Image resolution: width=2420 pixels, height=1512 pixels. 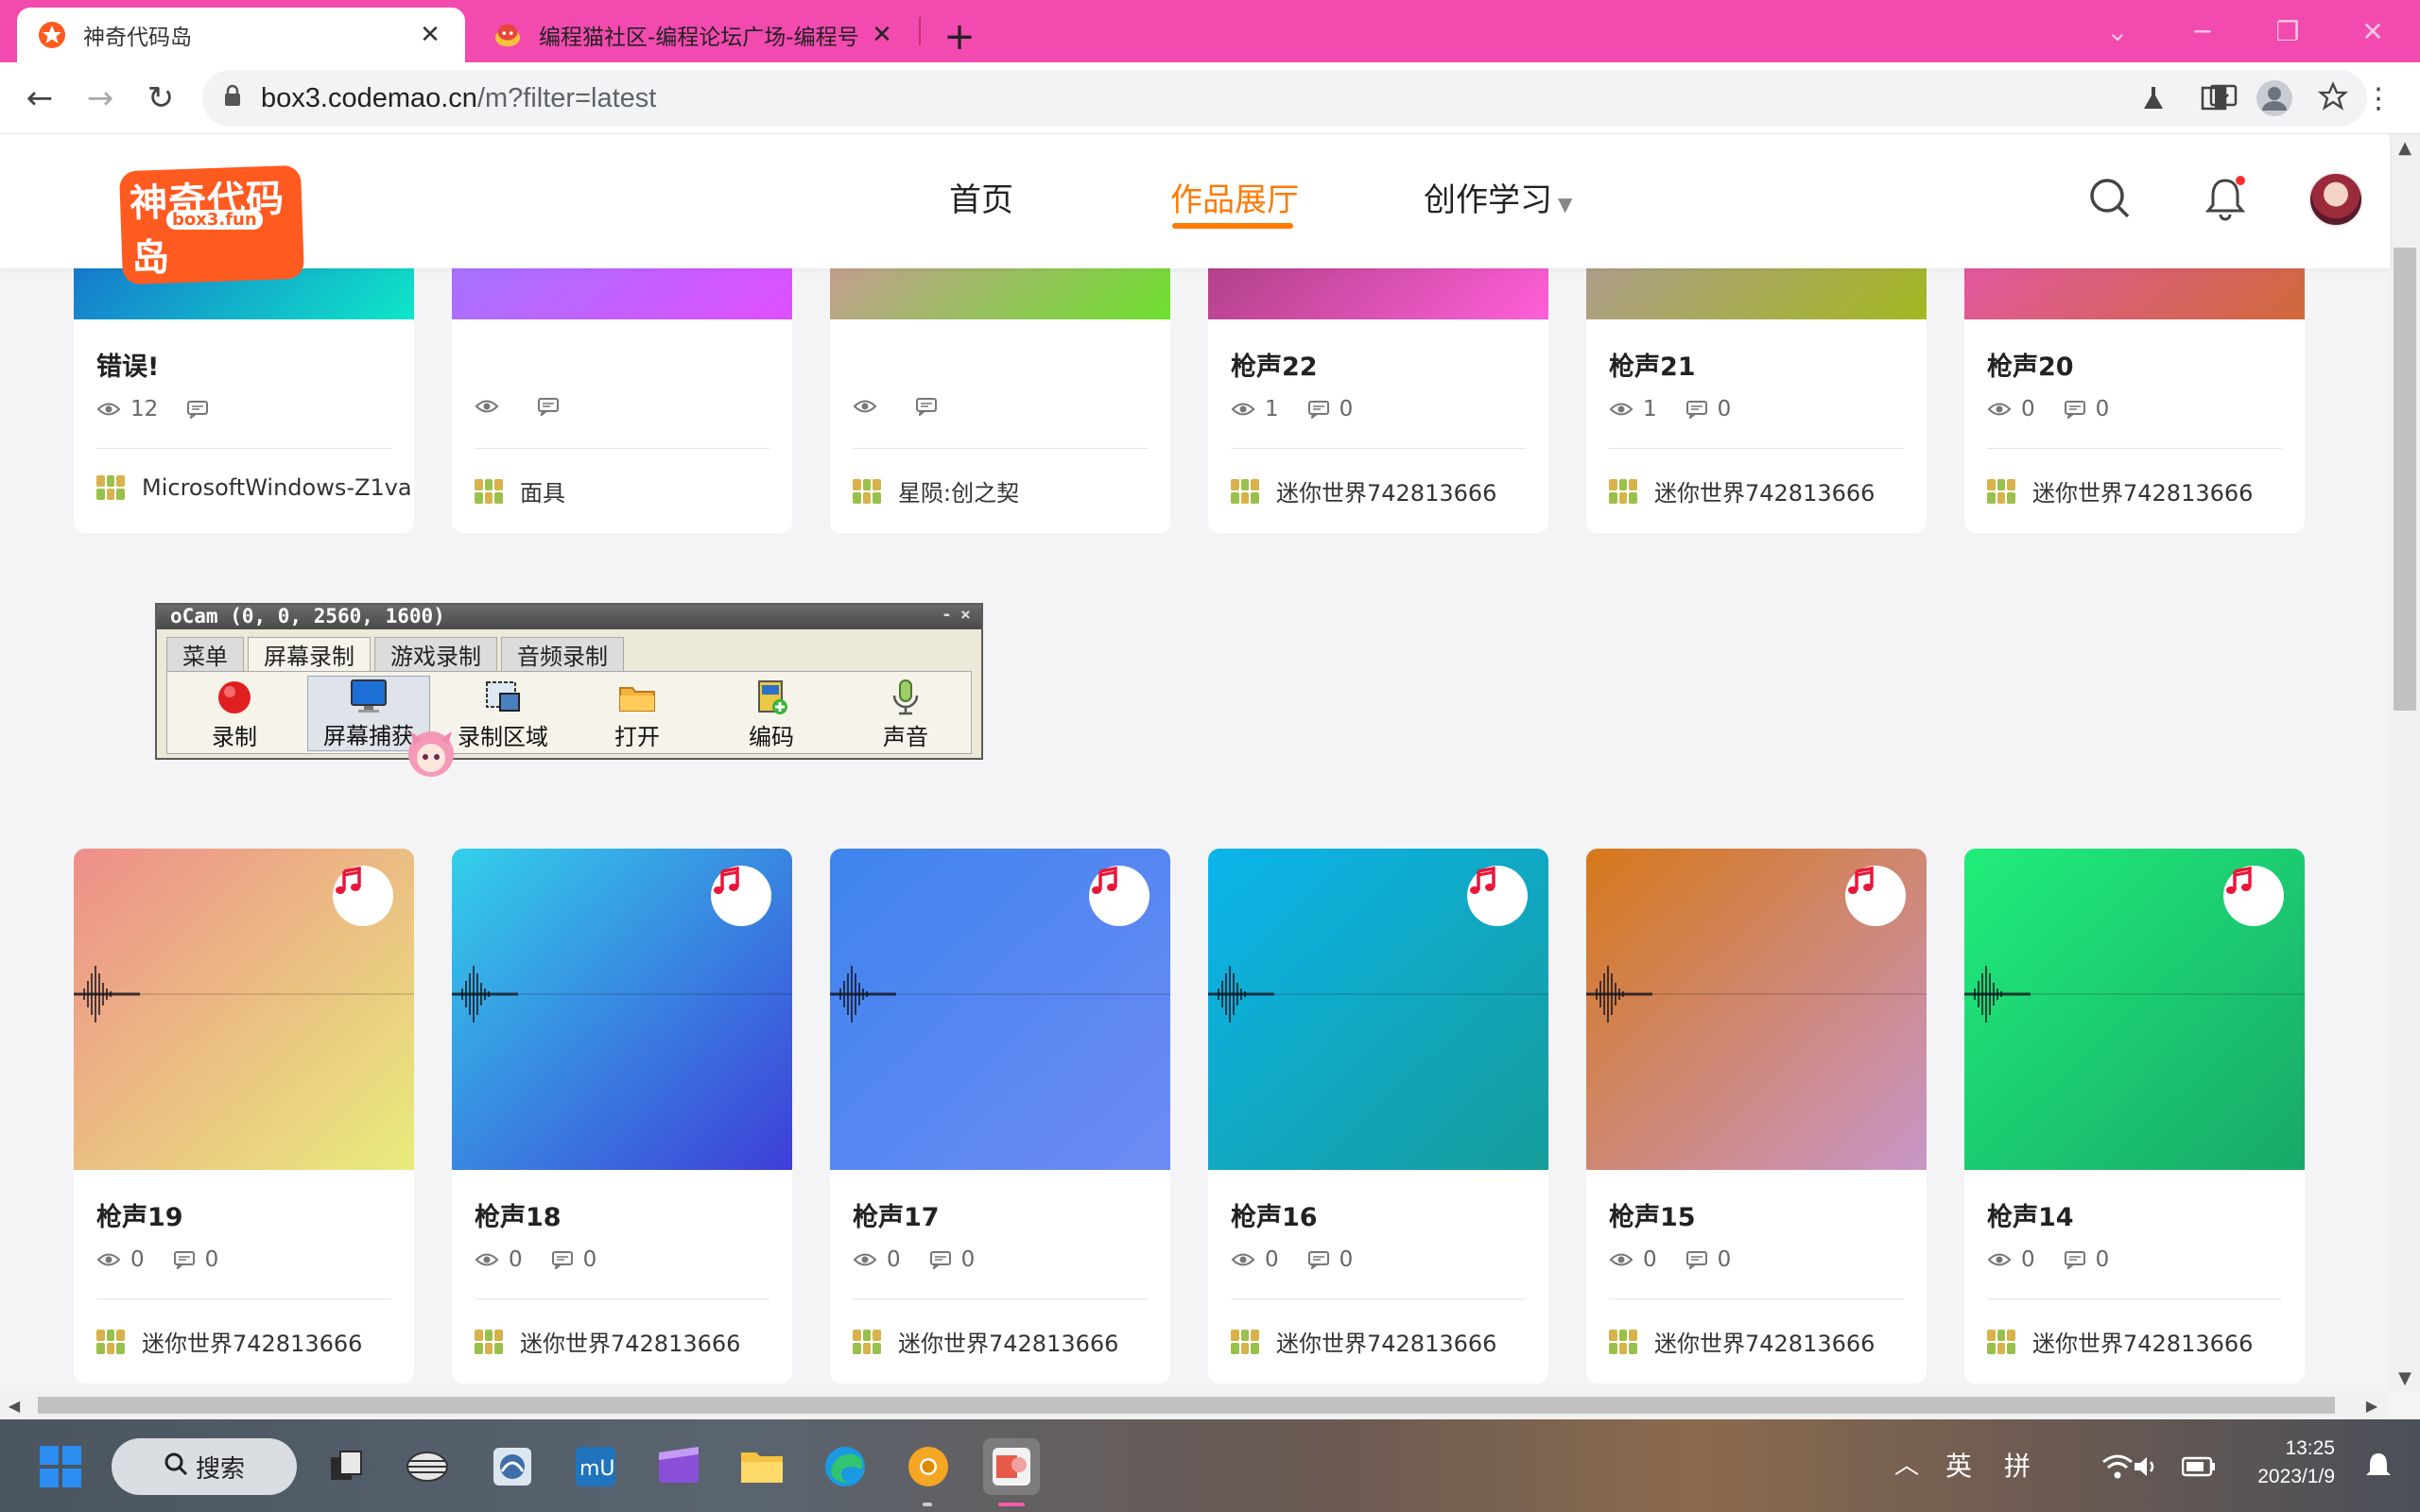 What do you see at coordinates (1378, 400) in the screenshot?
I see `work-card: 枪声22 1 0 迷你世界742813666` at bounding box center [1378, 400].